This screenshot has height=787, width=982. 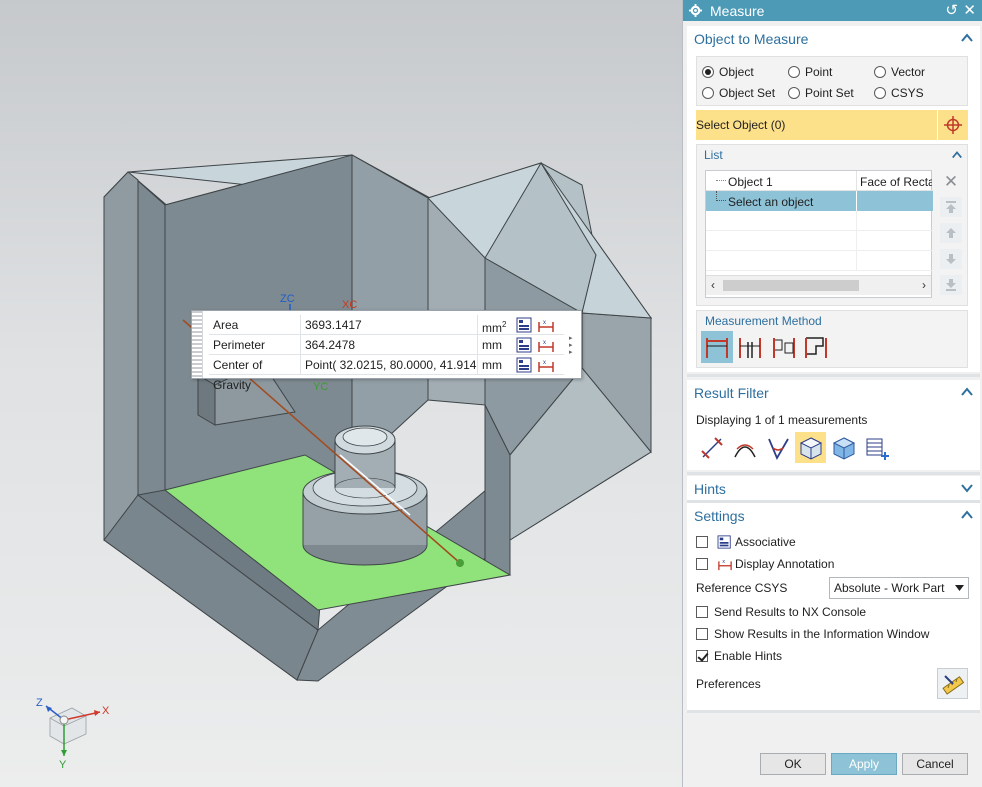 What do you see at coordinates (702, 634) in the screenshot?
I see `show-results-checkbox` at bounding box center [702, 634].